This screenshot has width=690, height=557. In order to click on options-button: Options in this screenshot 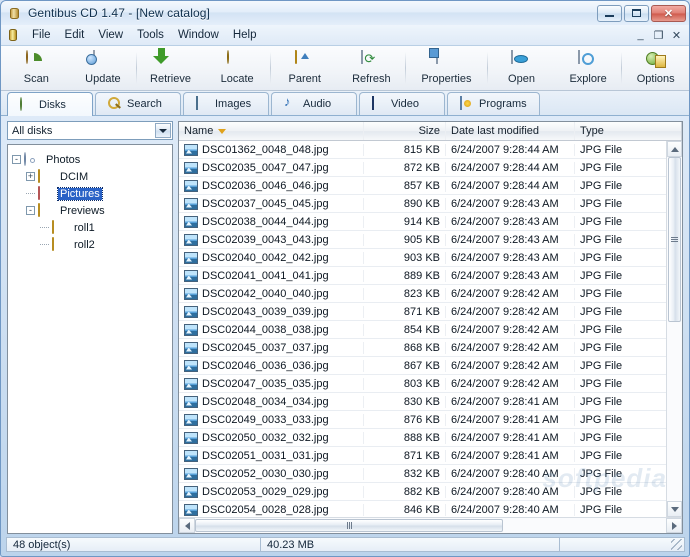, I will do `click(655, 68)`.